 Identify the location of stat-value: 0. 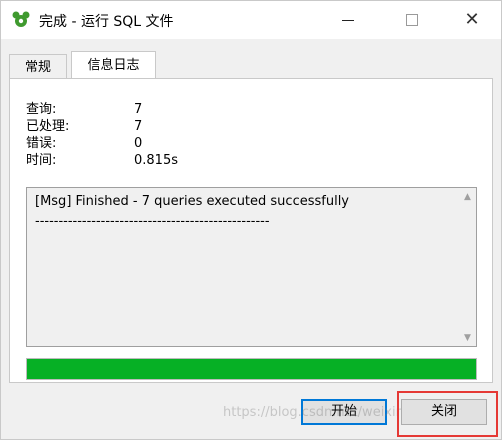
(138, 143).